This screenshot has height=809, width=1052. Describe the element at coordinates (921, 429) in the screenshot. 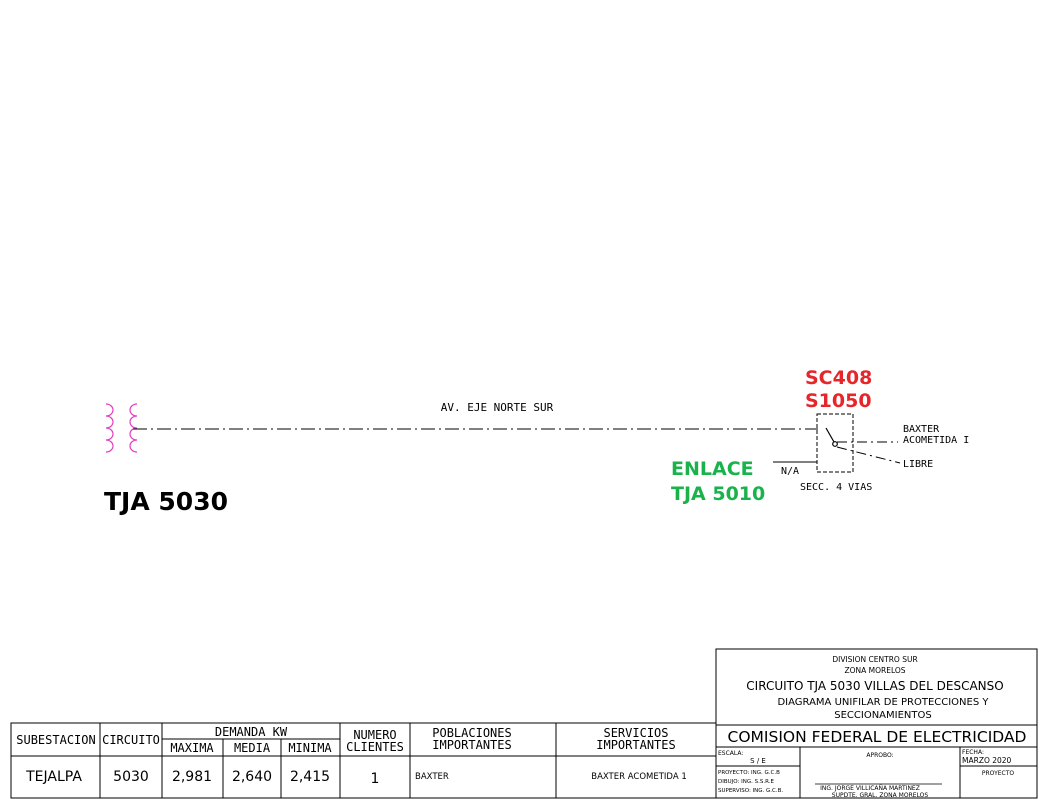

I see `output-1-label-a: BAXTER` at that location.